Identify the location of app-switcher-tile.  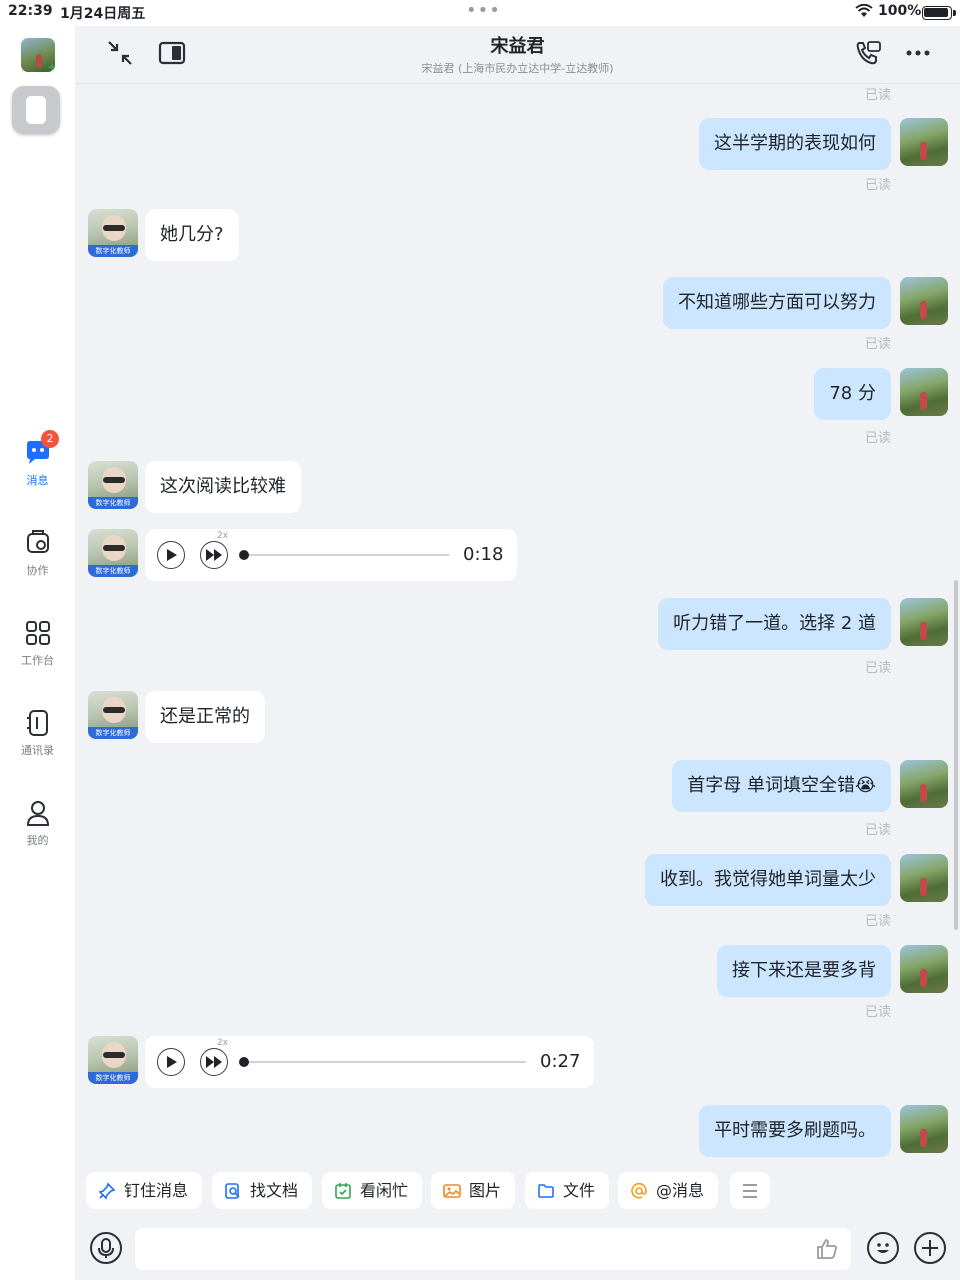
(36, 110).